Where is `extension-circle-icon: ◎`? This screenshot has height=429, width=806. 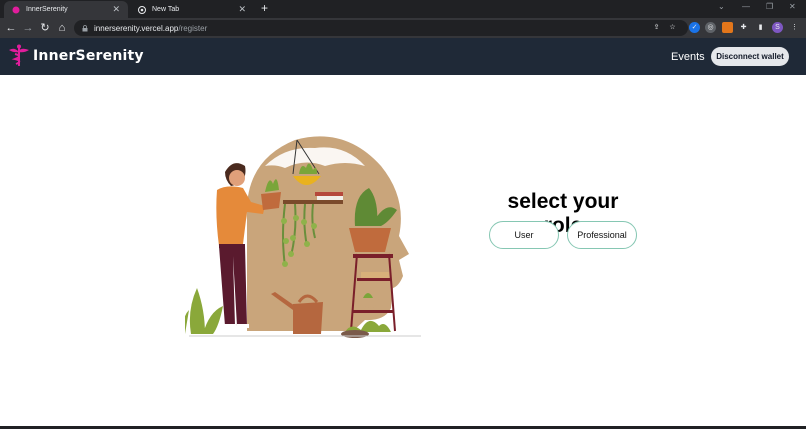 extension-circle-icon: ◎ is located at coordinates (710, 27).